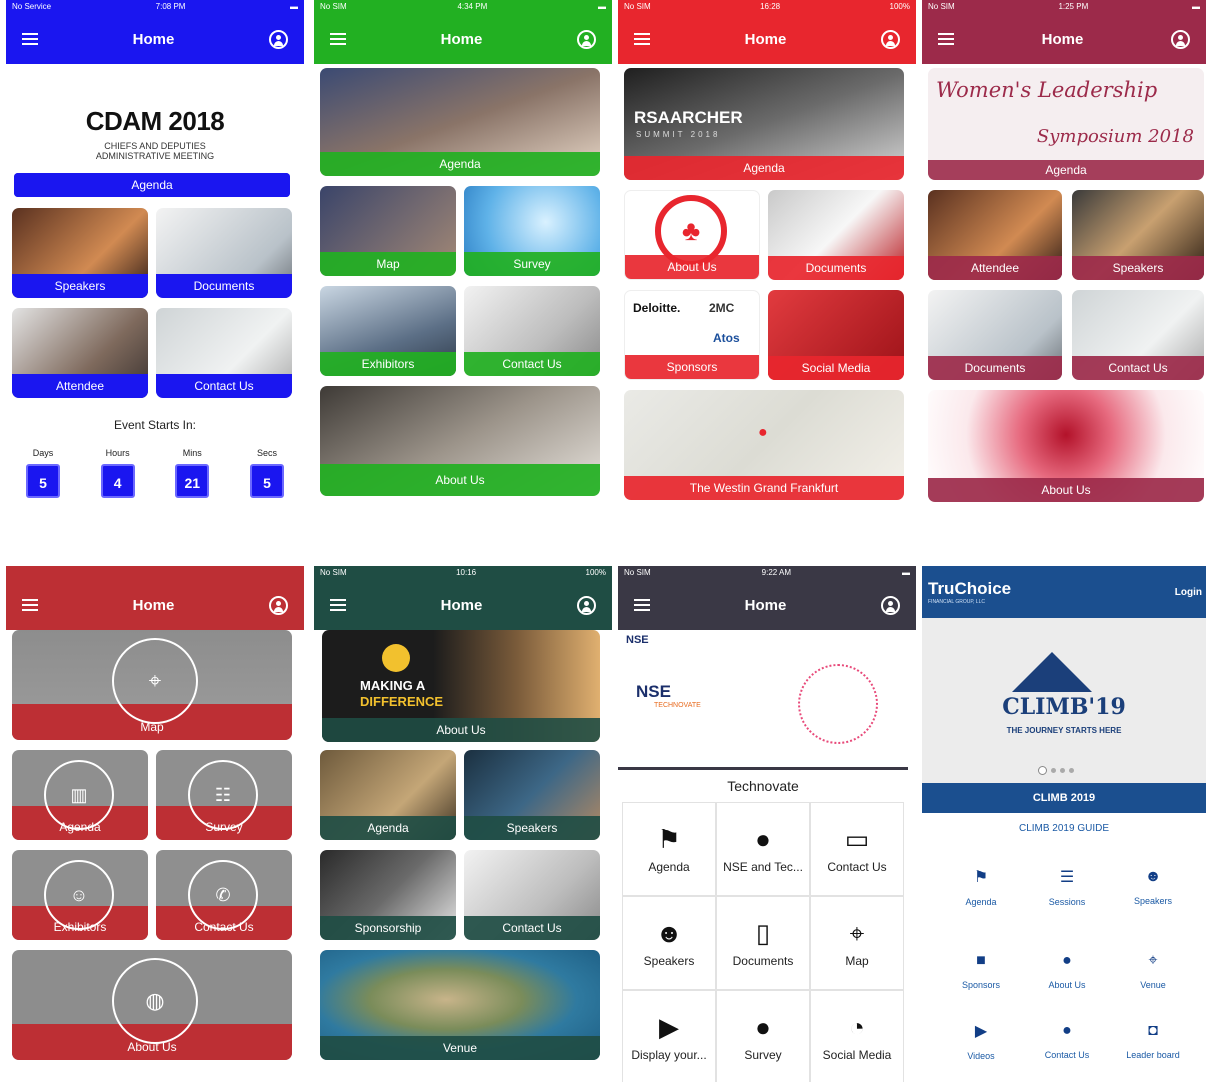 Image resolution: width=1206 pixels, height=1082 pixels. What do you see at coordinates (80, 795) in the screenshot?
I see `tile-agenda: ▥ Agenda` at bounding box center [80, 795].